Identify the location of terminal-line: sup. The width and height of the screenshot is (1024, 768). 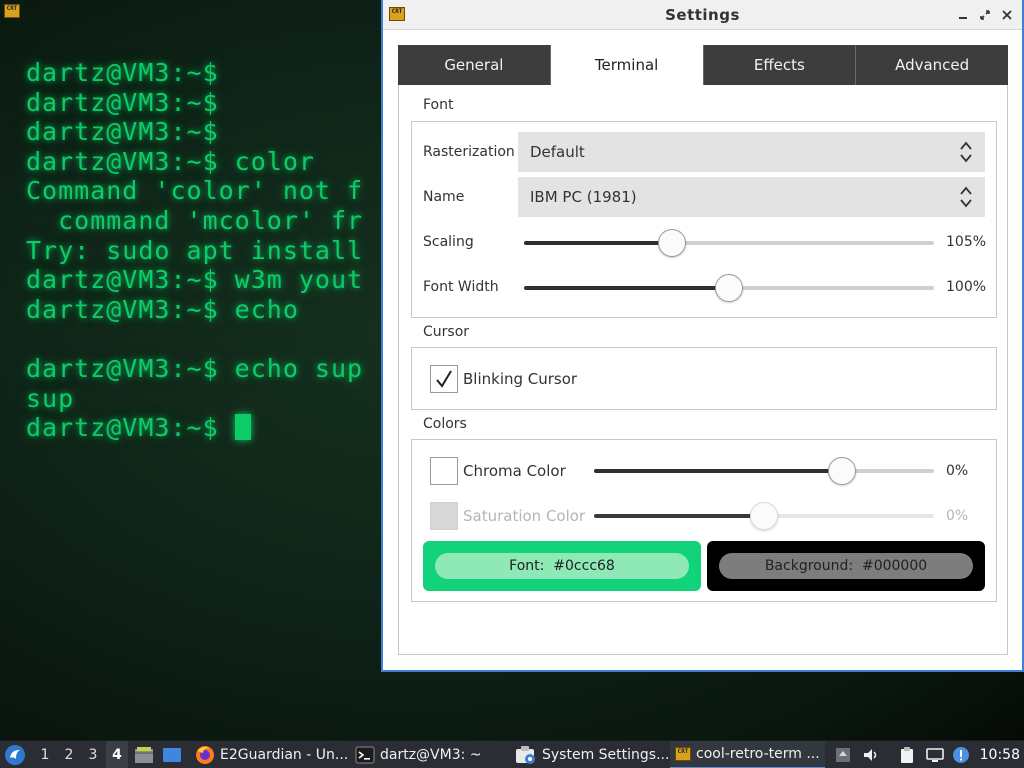
(194, 399).